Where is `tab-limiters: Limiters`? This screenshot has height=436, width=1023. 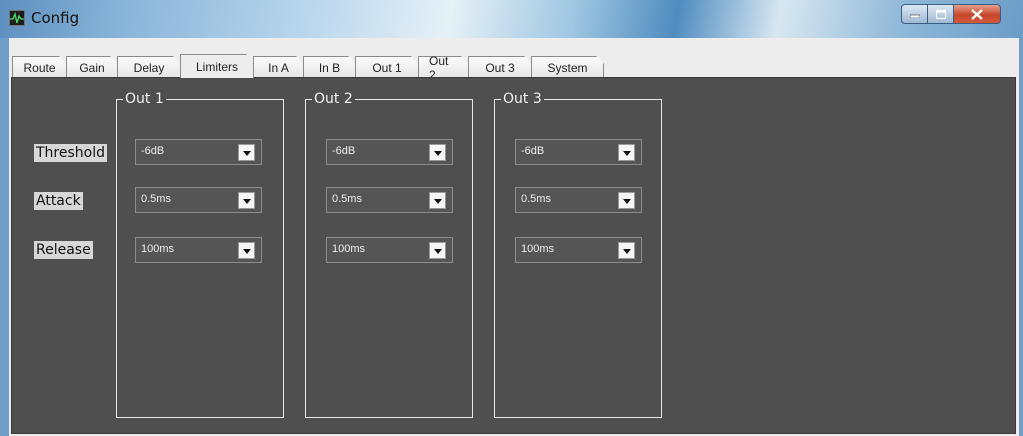 tab-limiters: Limiters is located at coordinates (217, 66).